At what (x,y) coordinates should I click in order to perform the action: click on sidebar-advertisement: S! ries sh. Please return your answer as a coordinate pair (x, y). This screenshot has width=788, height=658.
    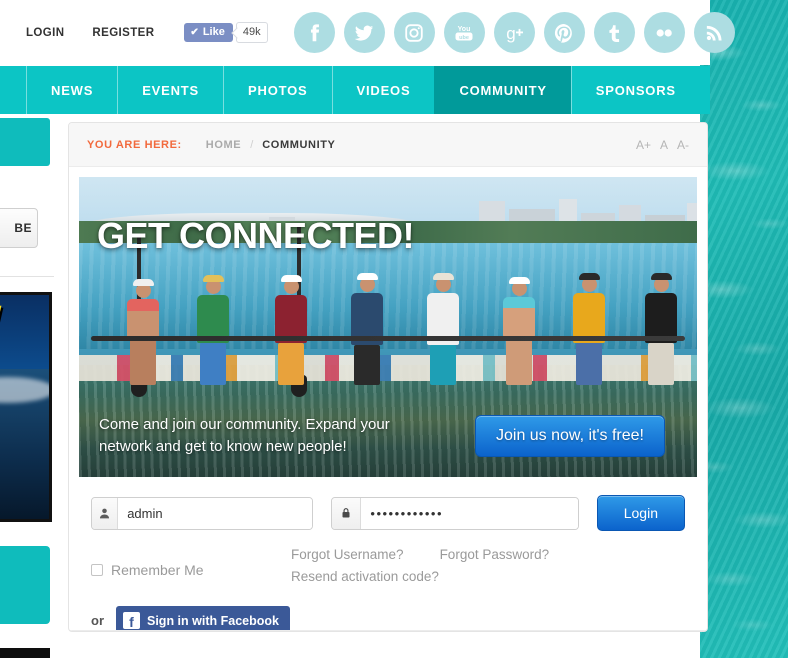
    Looking at the image, I should click on (26, 407).